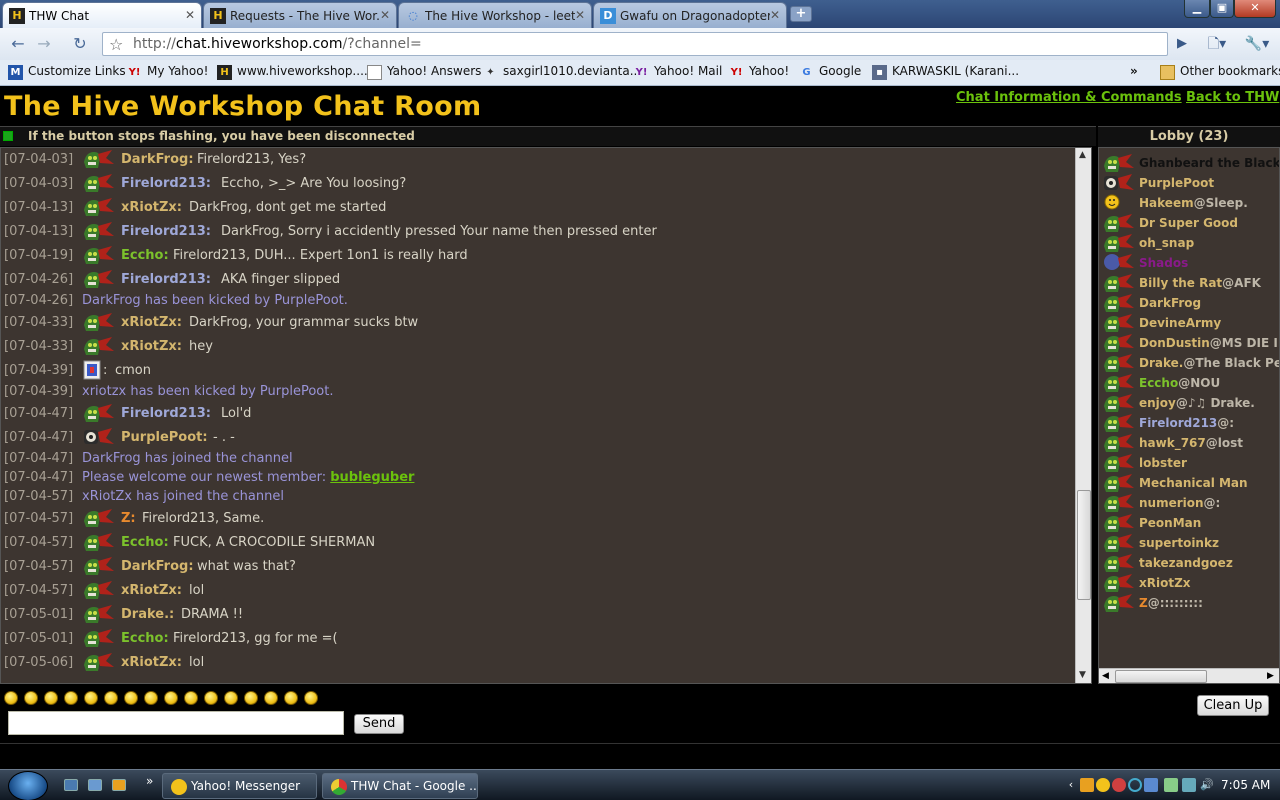  I want to click on clean-up-button: Clean Up, so click(1233, 705).